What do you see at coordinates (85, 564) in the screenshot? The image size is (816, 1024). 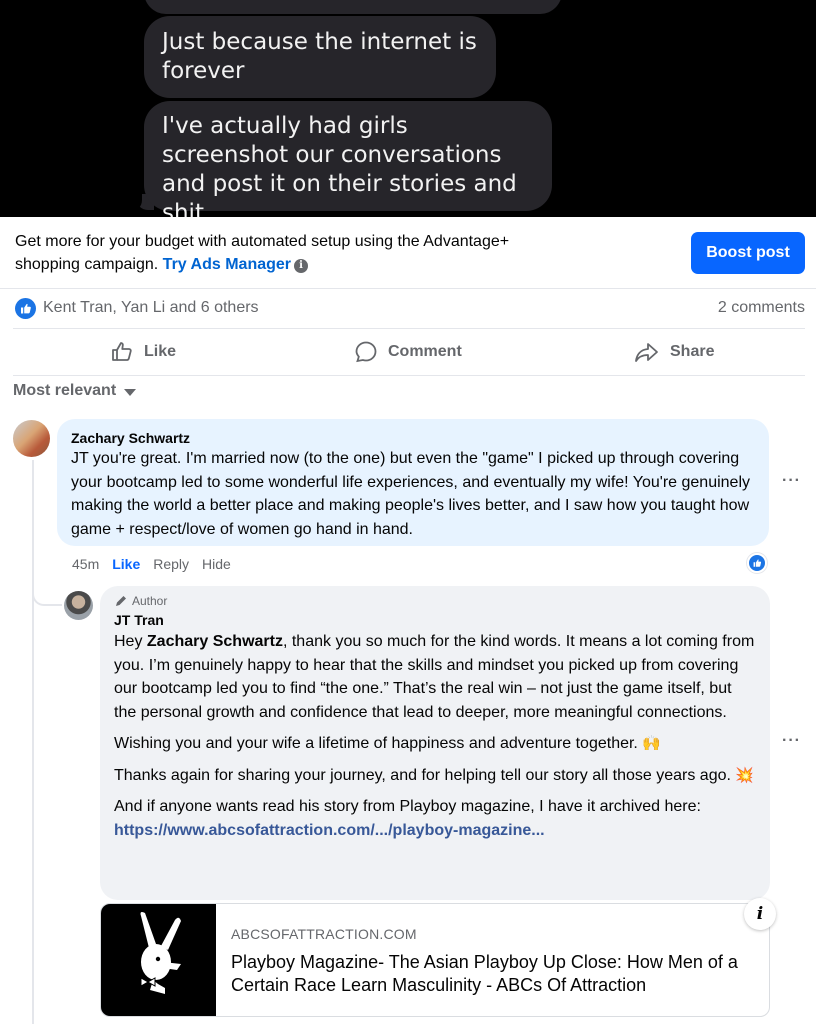 I see `comment-time: 45m` at bounding box center [85, 564].